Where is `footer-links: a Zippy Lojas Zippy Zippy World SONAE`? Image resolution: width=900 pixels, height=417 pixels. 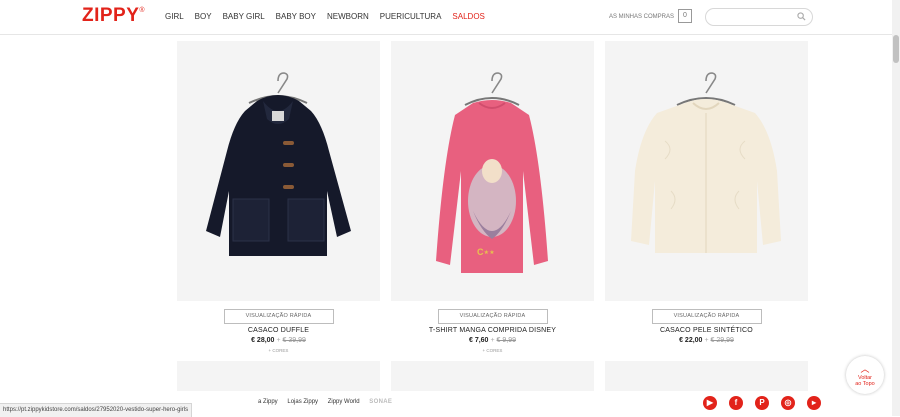
footer-links: a Zippy Lojas Zippy Zippy World SONAE is located at coordinates (329, 402).